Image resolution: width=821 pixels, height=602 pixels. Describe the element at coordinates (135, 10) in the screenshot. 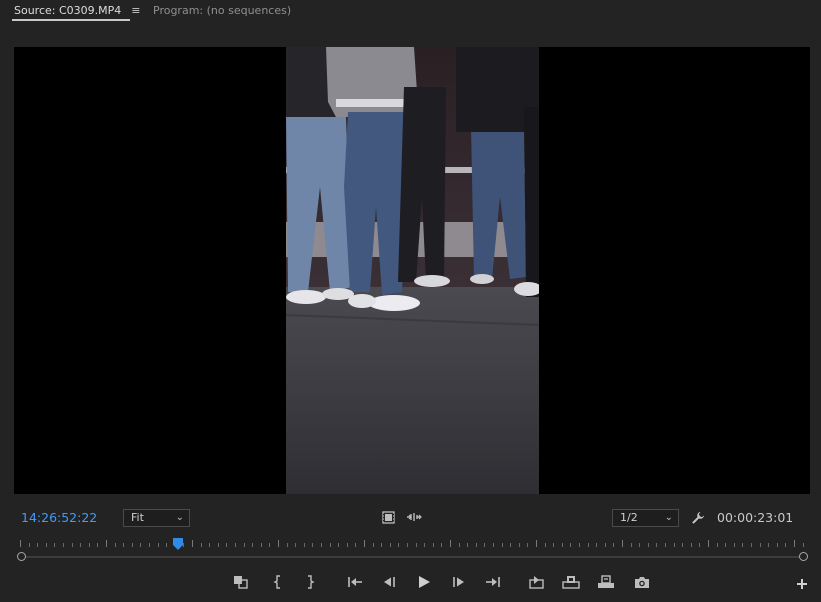

I see `panel-menu-icon: ≡` at that location.